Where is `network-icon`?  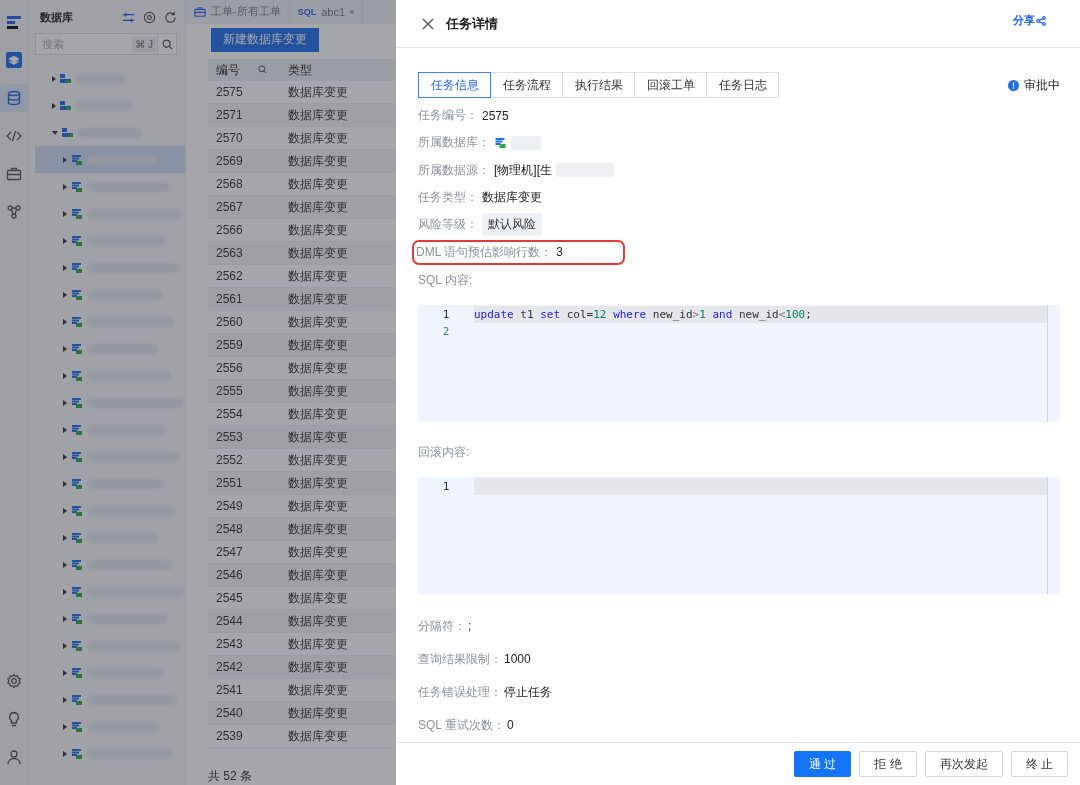 network-icon is located at coordinates (14, 212).